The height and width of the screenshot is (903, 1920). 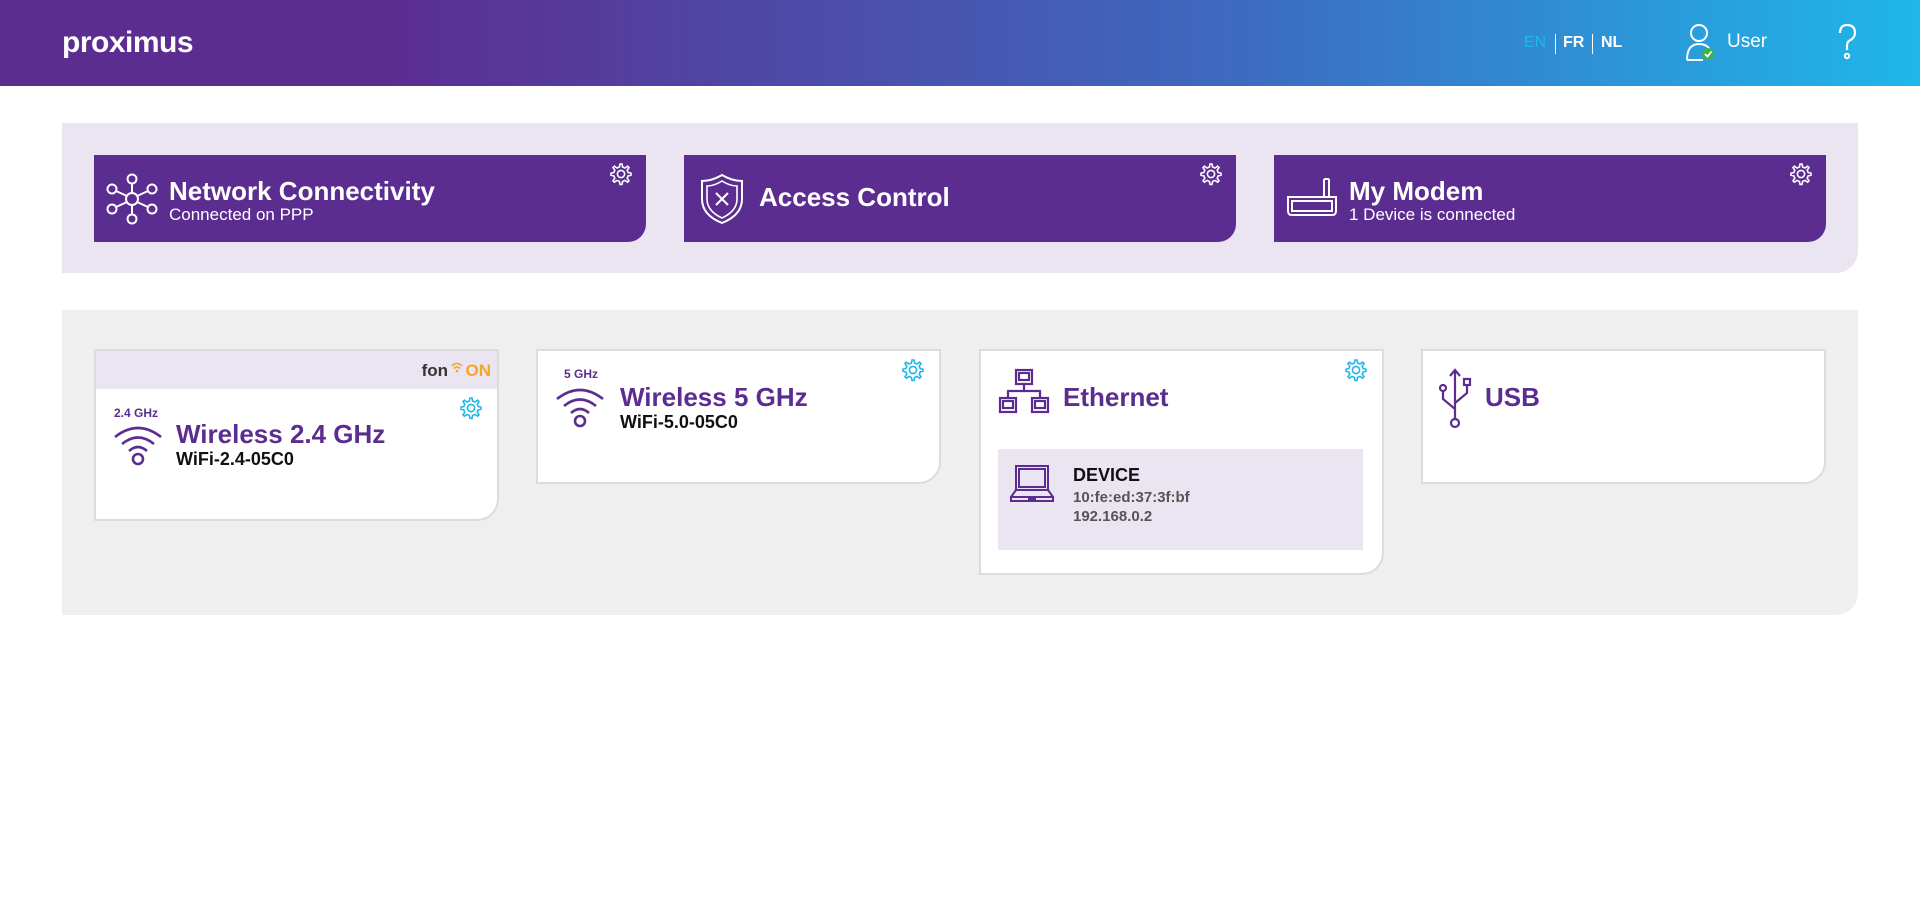 I want to click on device-mac: 10:fe:ed:37:3f:bf, so click(x=1131, y=497).